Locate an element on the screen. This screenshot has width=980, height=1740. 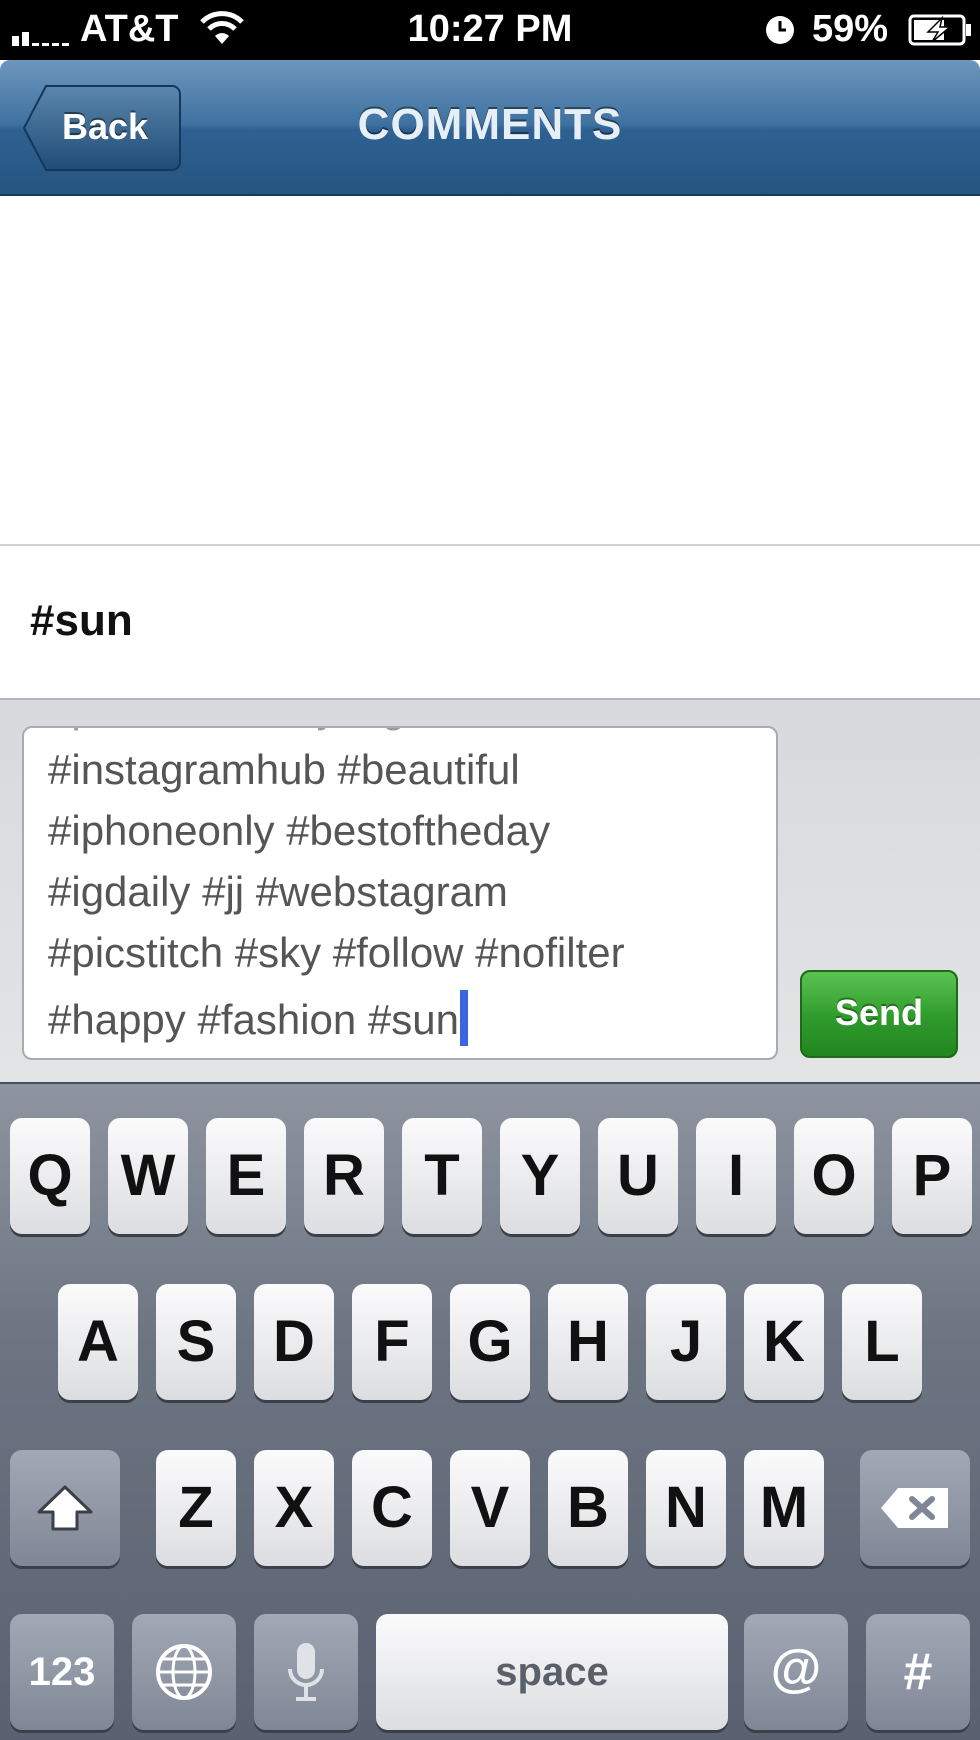
input-line: #instagramhub #beautiful is located at coordinates (284, 769).